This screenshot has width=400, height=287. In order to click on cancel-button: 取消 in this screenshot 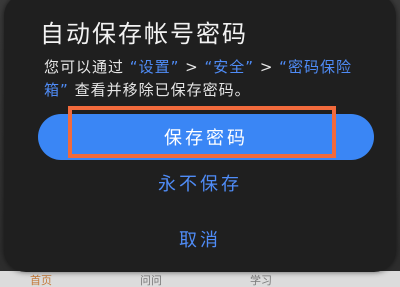, I will do `click(200, 239)`.